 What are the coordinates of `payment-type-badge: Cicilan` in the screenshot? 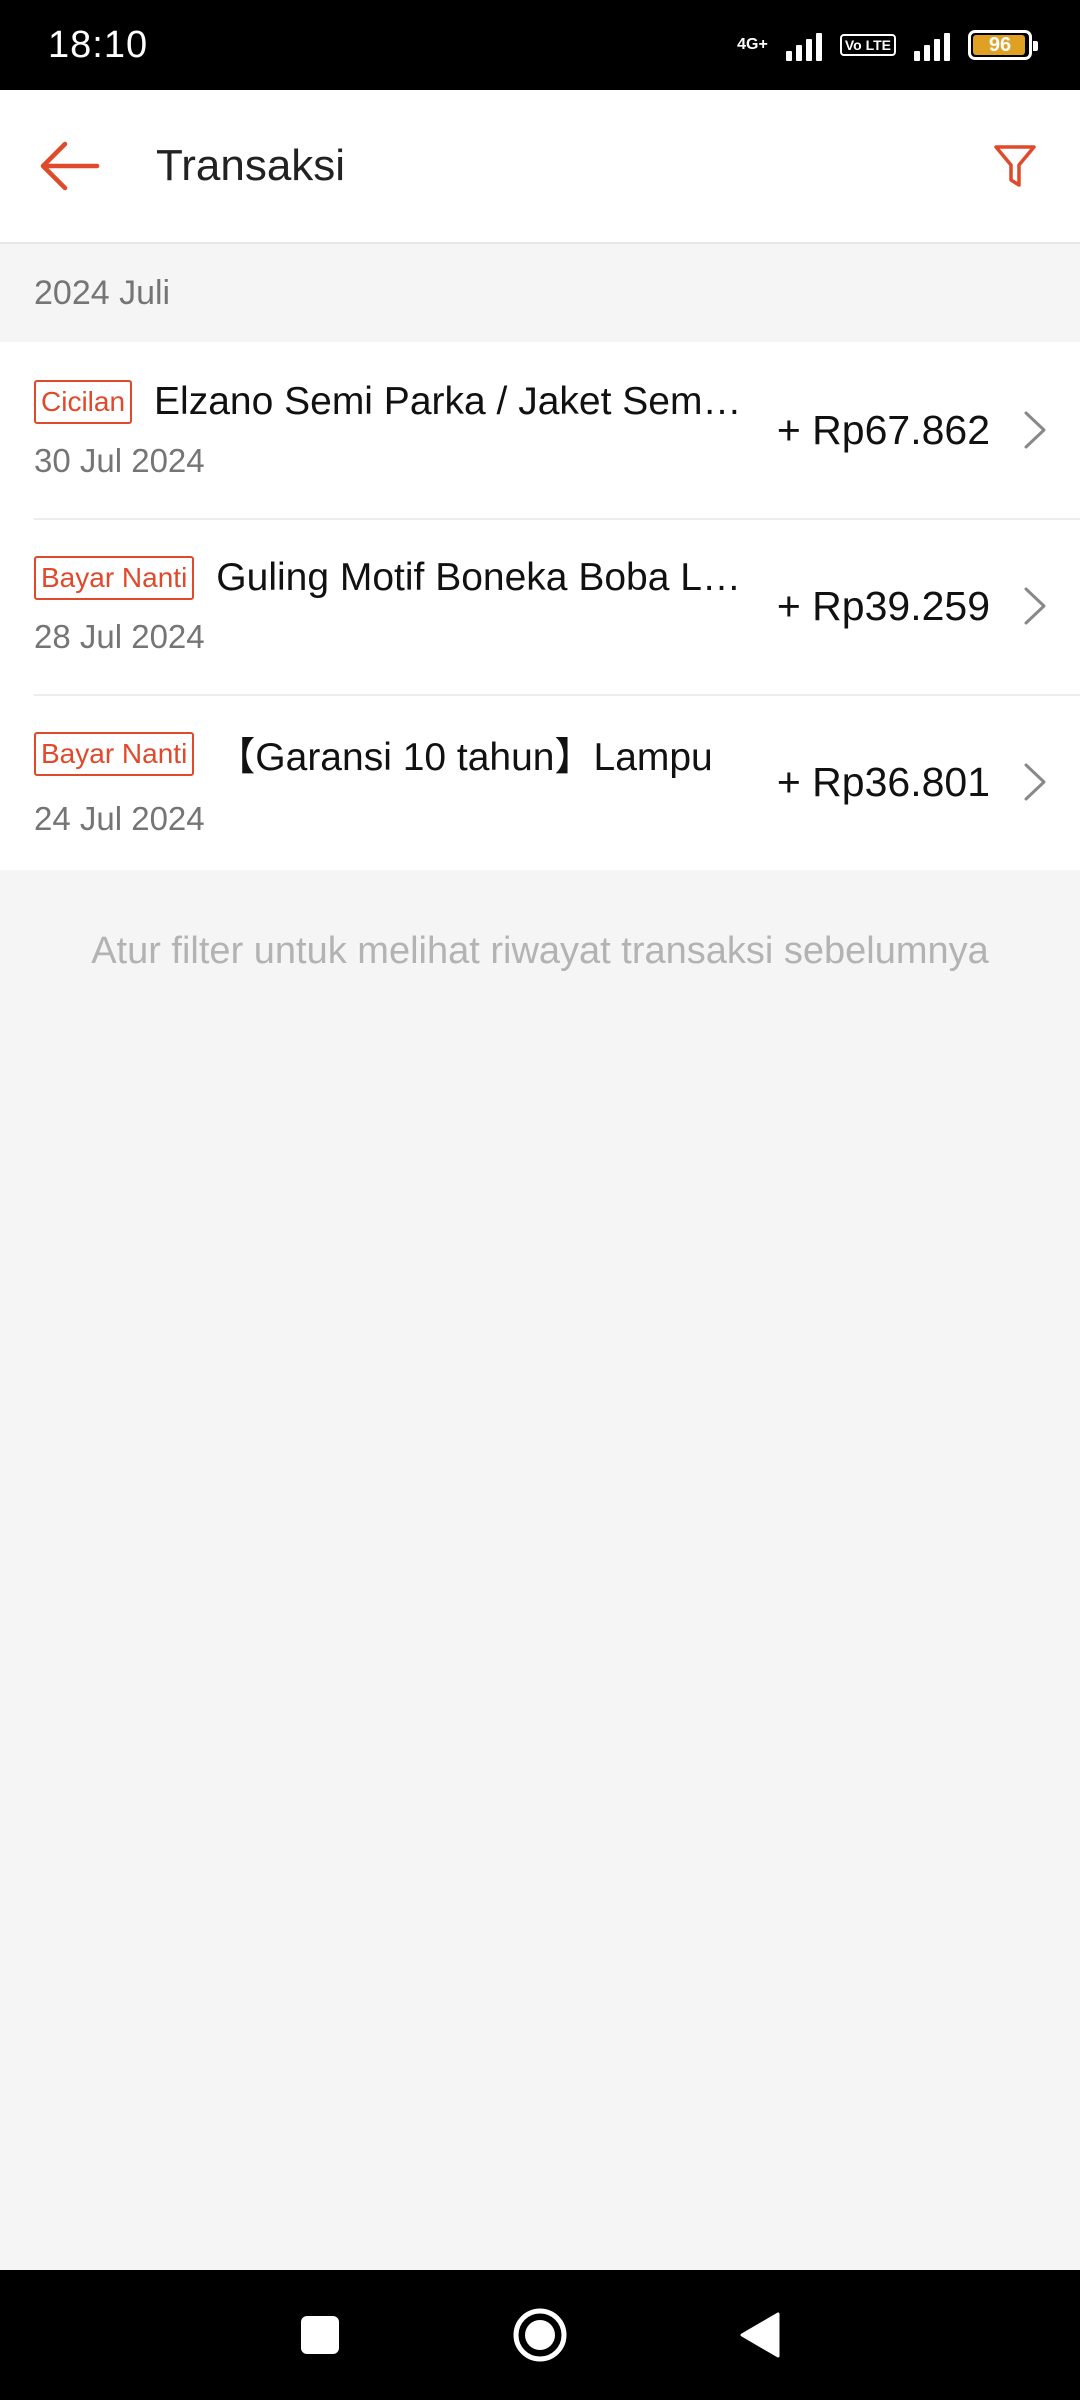 It's located at (83, 402).